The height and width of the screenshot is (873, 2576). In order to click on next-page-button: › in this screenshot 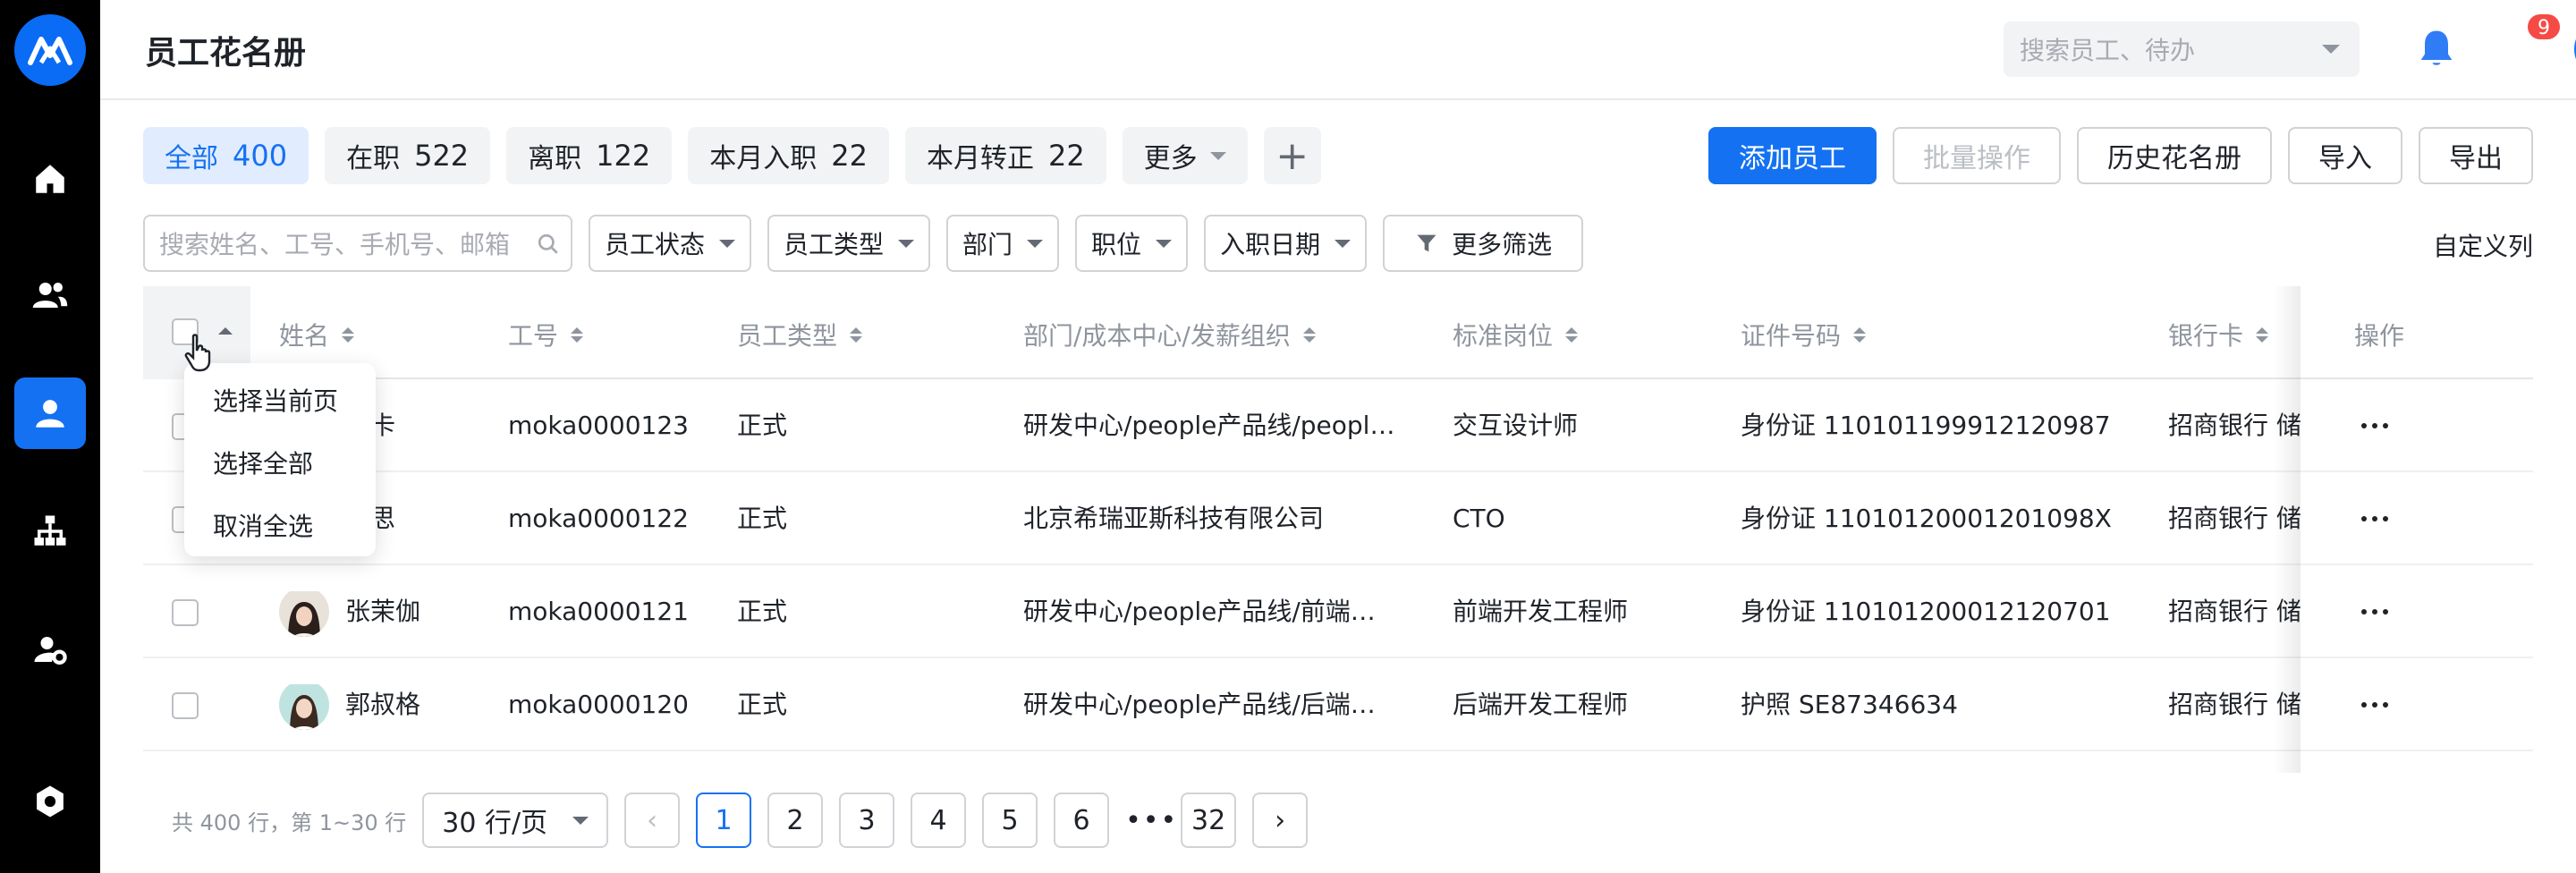, I will do `click(1280, 820)`.